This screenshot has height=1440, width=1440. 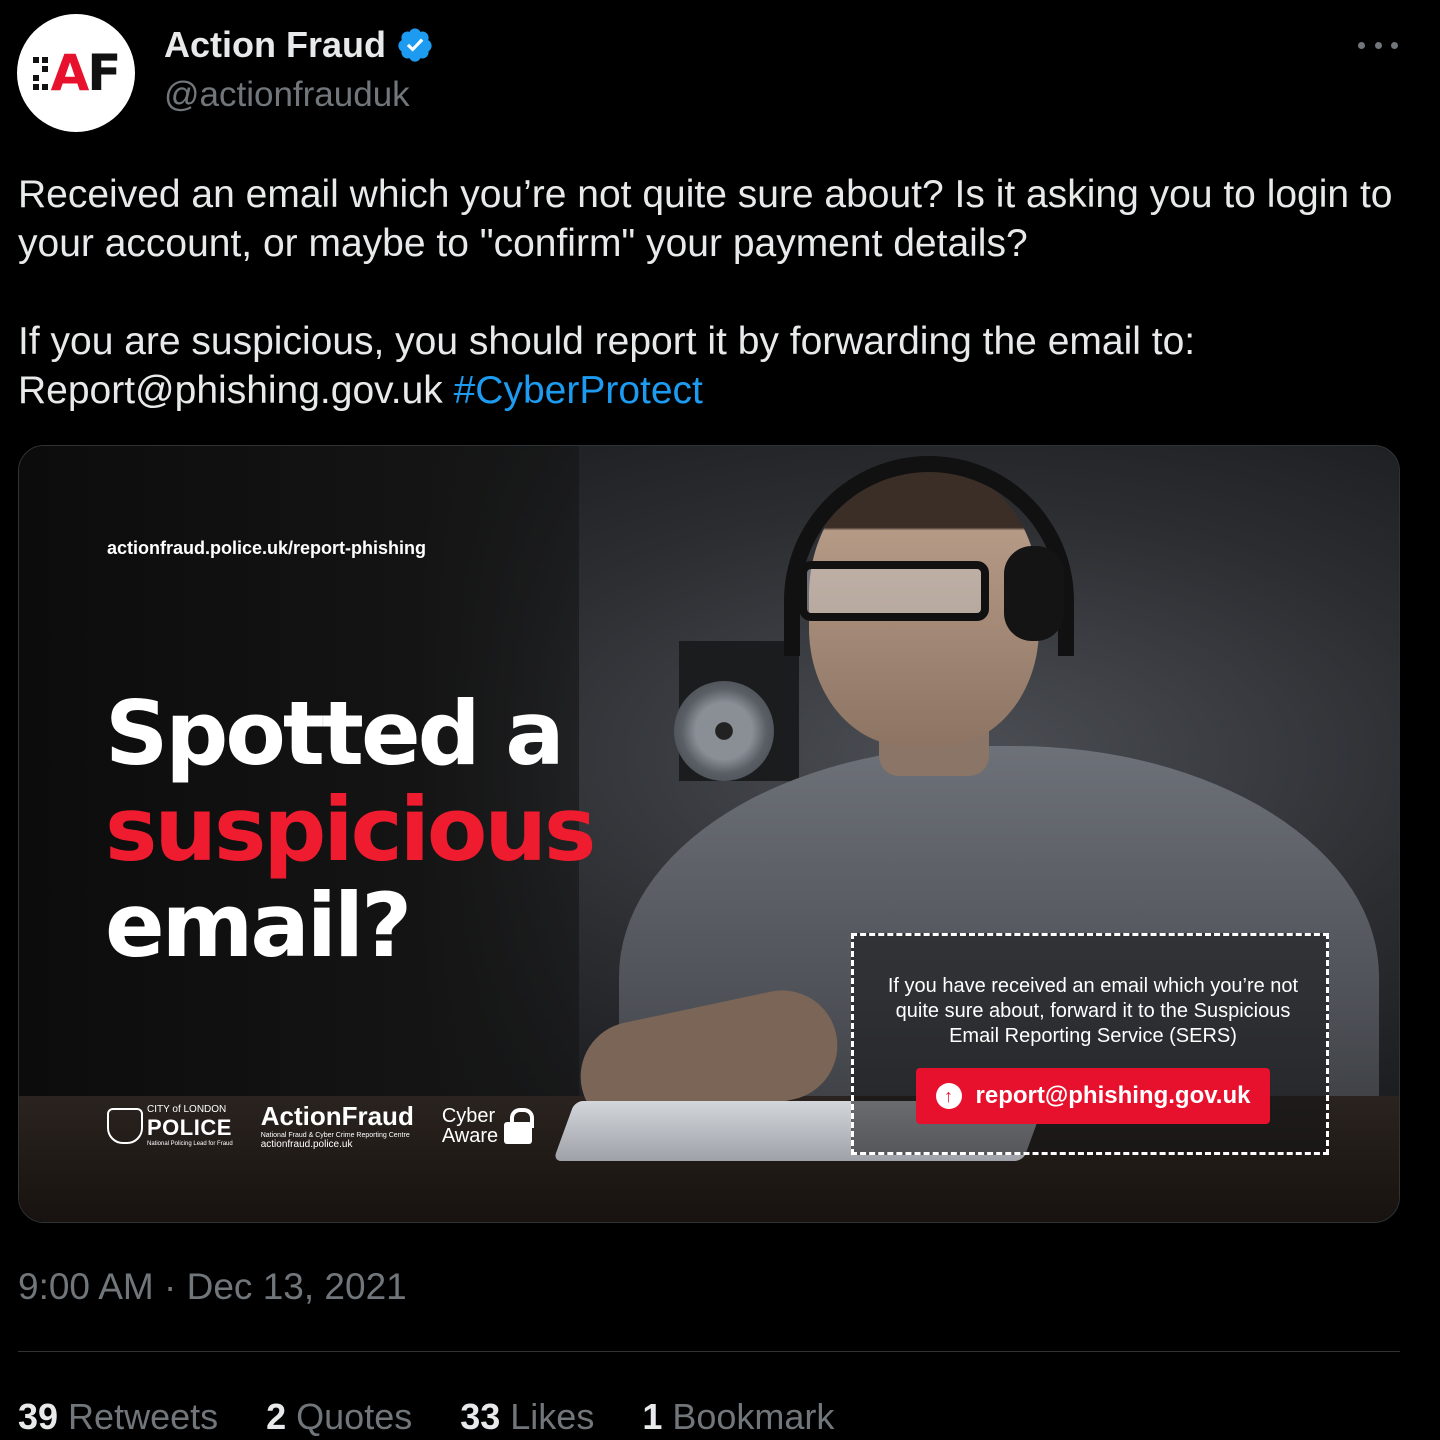 I want to click on headline-line-2: suspicious, so click(x=350, y=829).